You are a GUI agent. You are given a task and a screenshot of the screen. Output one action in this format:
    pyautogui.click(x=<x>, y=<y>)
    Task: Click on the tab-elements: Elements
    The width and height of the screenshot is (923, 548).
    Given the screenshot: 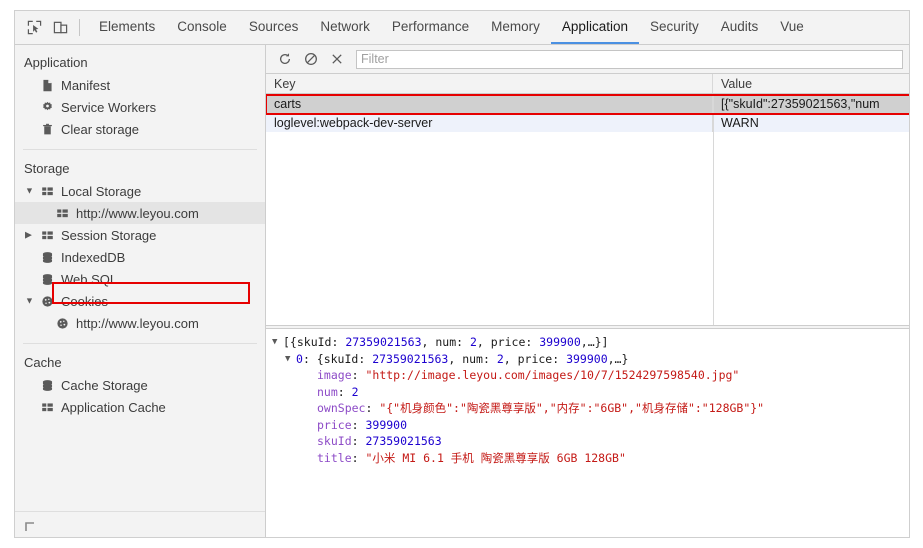 What is the action you would take?
    pyautogui.click(x=127, y=27)
    